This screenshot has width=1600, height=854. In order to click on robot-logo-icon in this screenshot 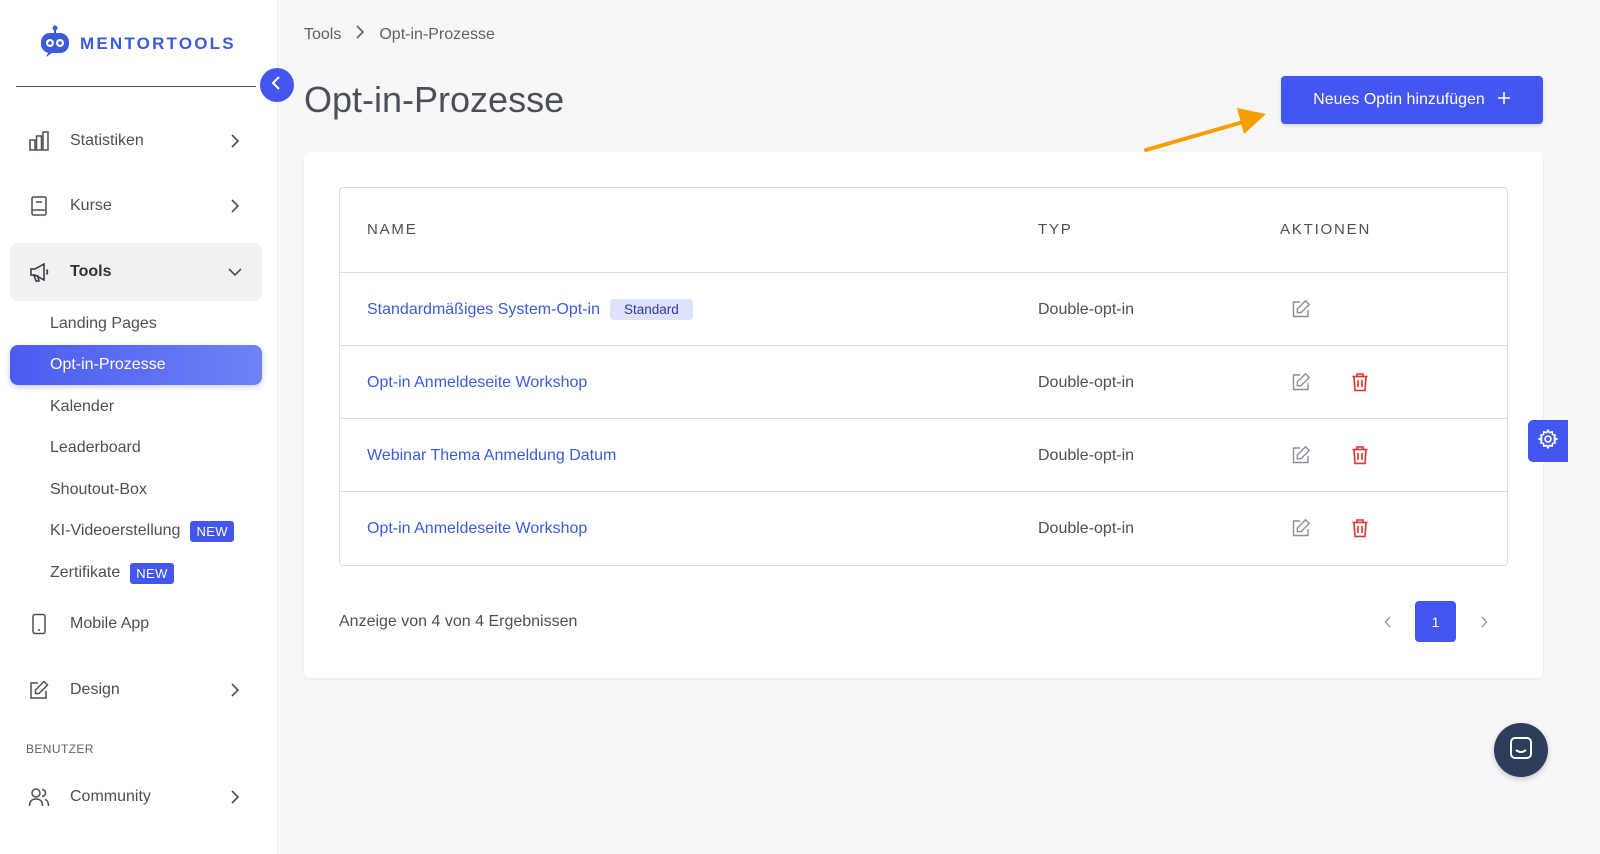, I will do `click(55, 43)`.